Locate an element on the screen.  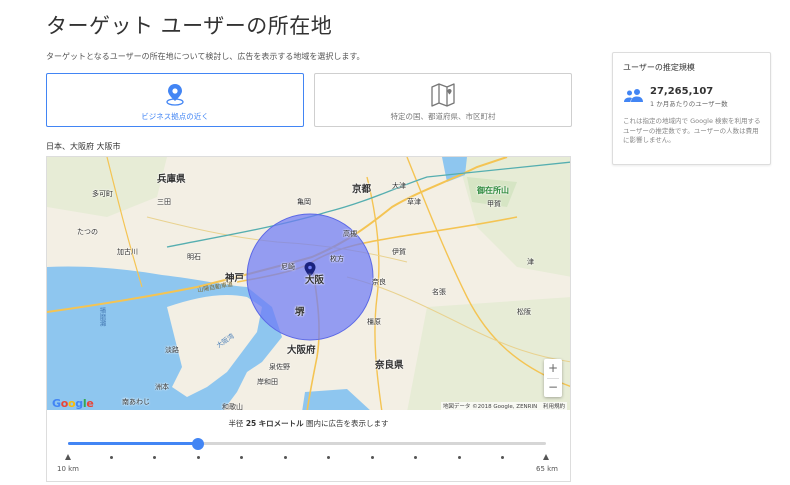
estimate-count-sub: 1 か月あたりのユーザー数 is located at coordinates (689, 104).